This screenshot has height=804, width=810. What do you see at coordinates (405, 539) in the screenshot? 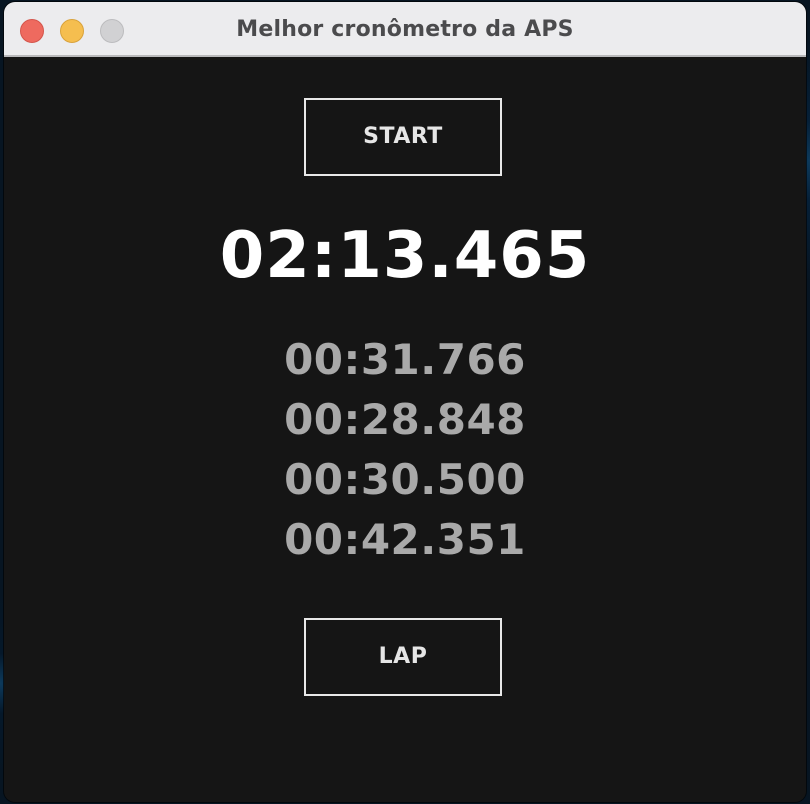
I see `lap-time: 00:42.351` at bounding box center [405, 539].